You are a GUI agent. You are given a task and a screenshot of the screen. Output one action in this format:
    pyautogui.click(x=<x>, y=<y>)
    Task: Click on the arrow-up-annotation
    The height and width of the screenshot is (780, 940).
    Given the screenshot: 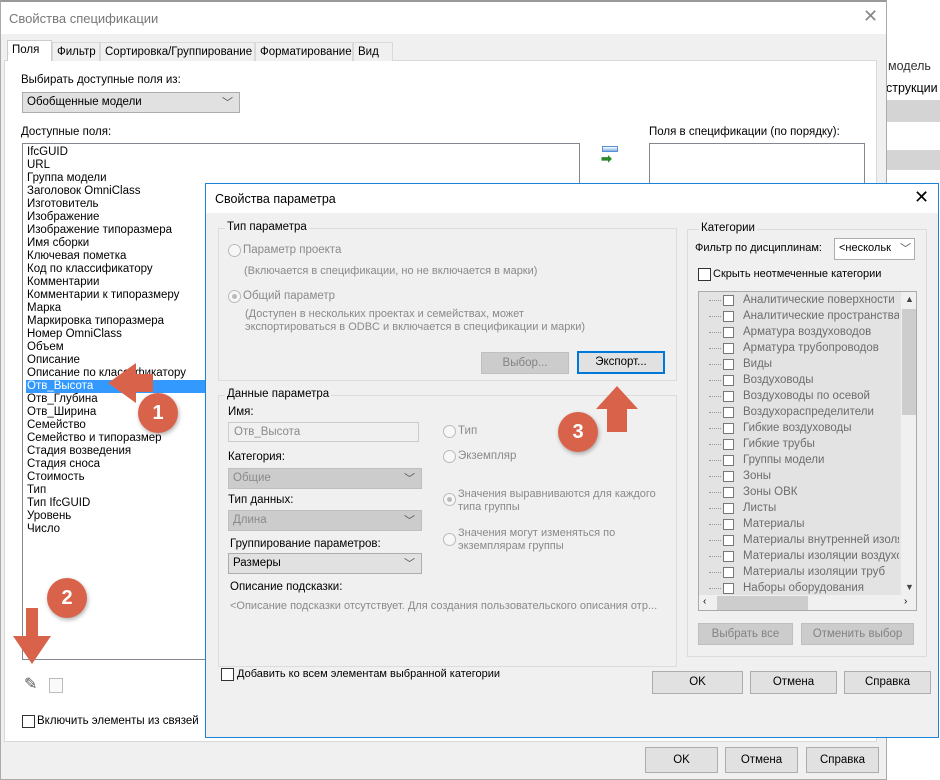 What is the action you would take?
    pyautogui.click(x=617, y=409)
    